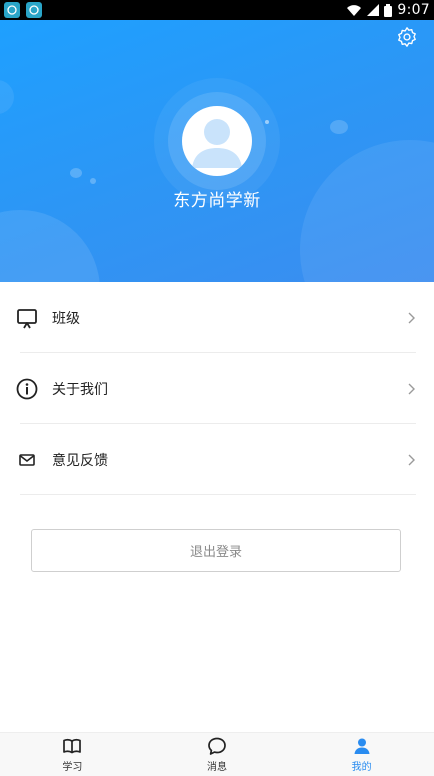 The image size is (434, 776). Describe the element at coordinates (27, 389) in the screenshot. I see `info-icon` at that location.